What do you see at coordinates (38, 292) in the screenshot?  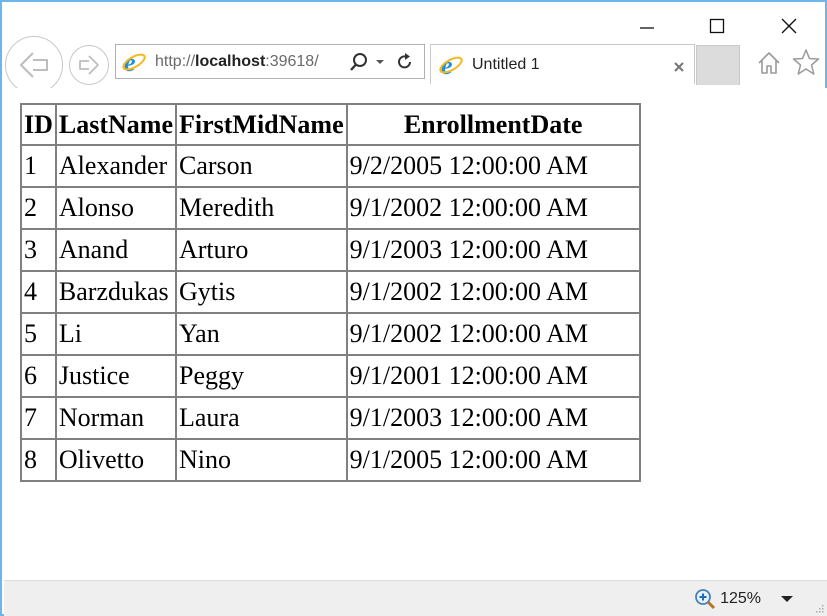 I see `cell-id: 4` at bounding box center [38, 292].